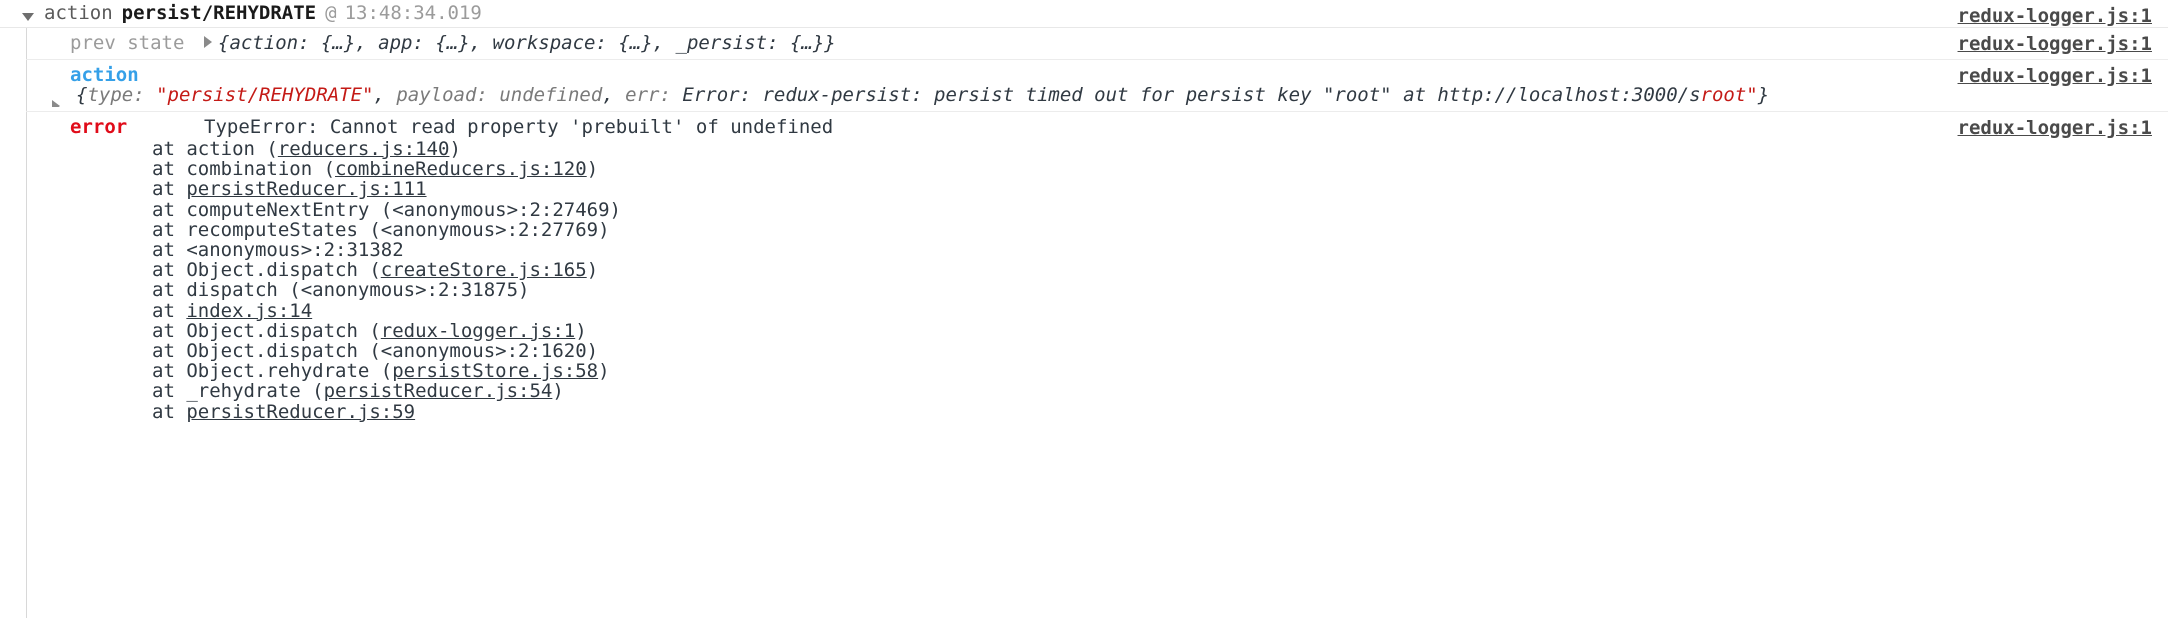 This screenshot has width=2168, height=618. Describe the element at coordinates (1160, 189) in the screenshot. I see `stack-frame: at persistReducer.js:111` at that location.